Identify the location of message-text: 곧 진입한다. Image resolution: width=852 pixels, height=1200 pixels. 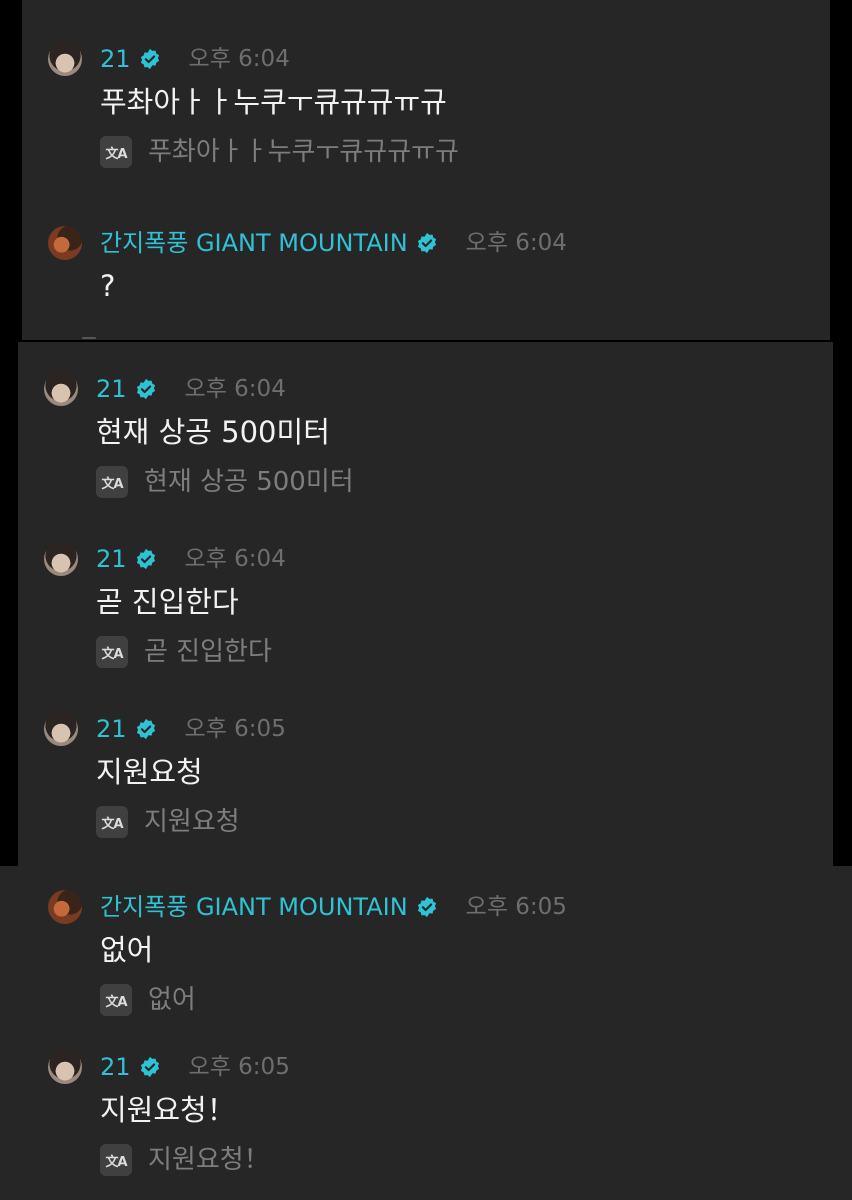
(167, 602).